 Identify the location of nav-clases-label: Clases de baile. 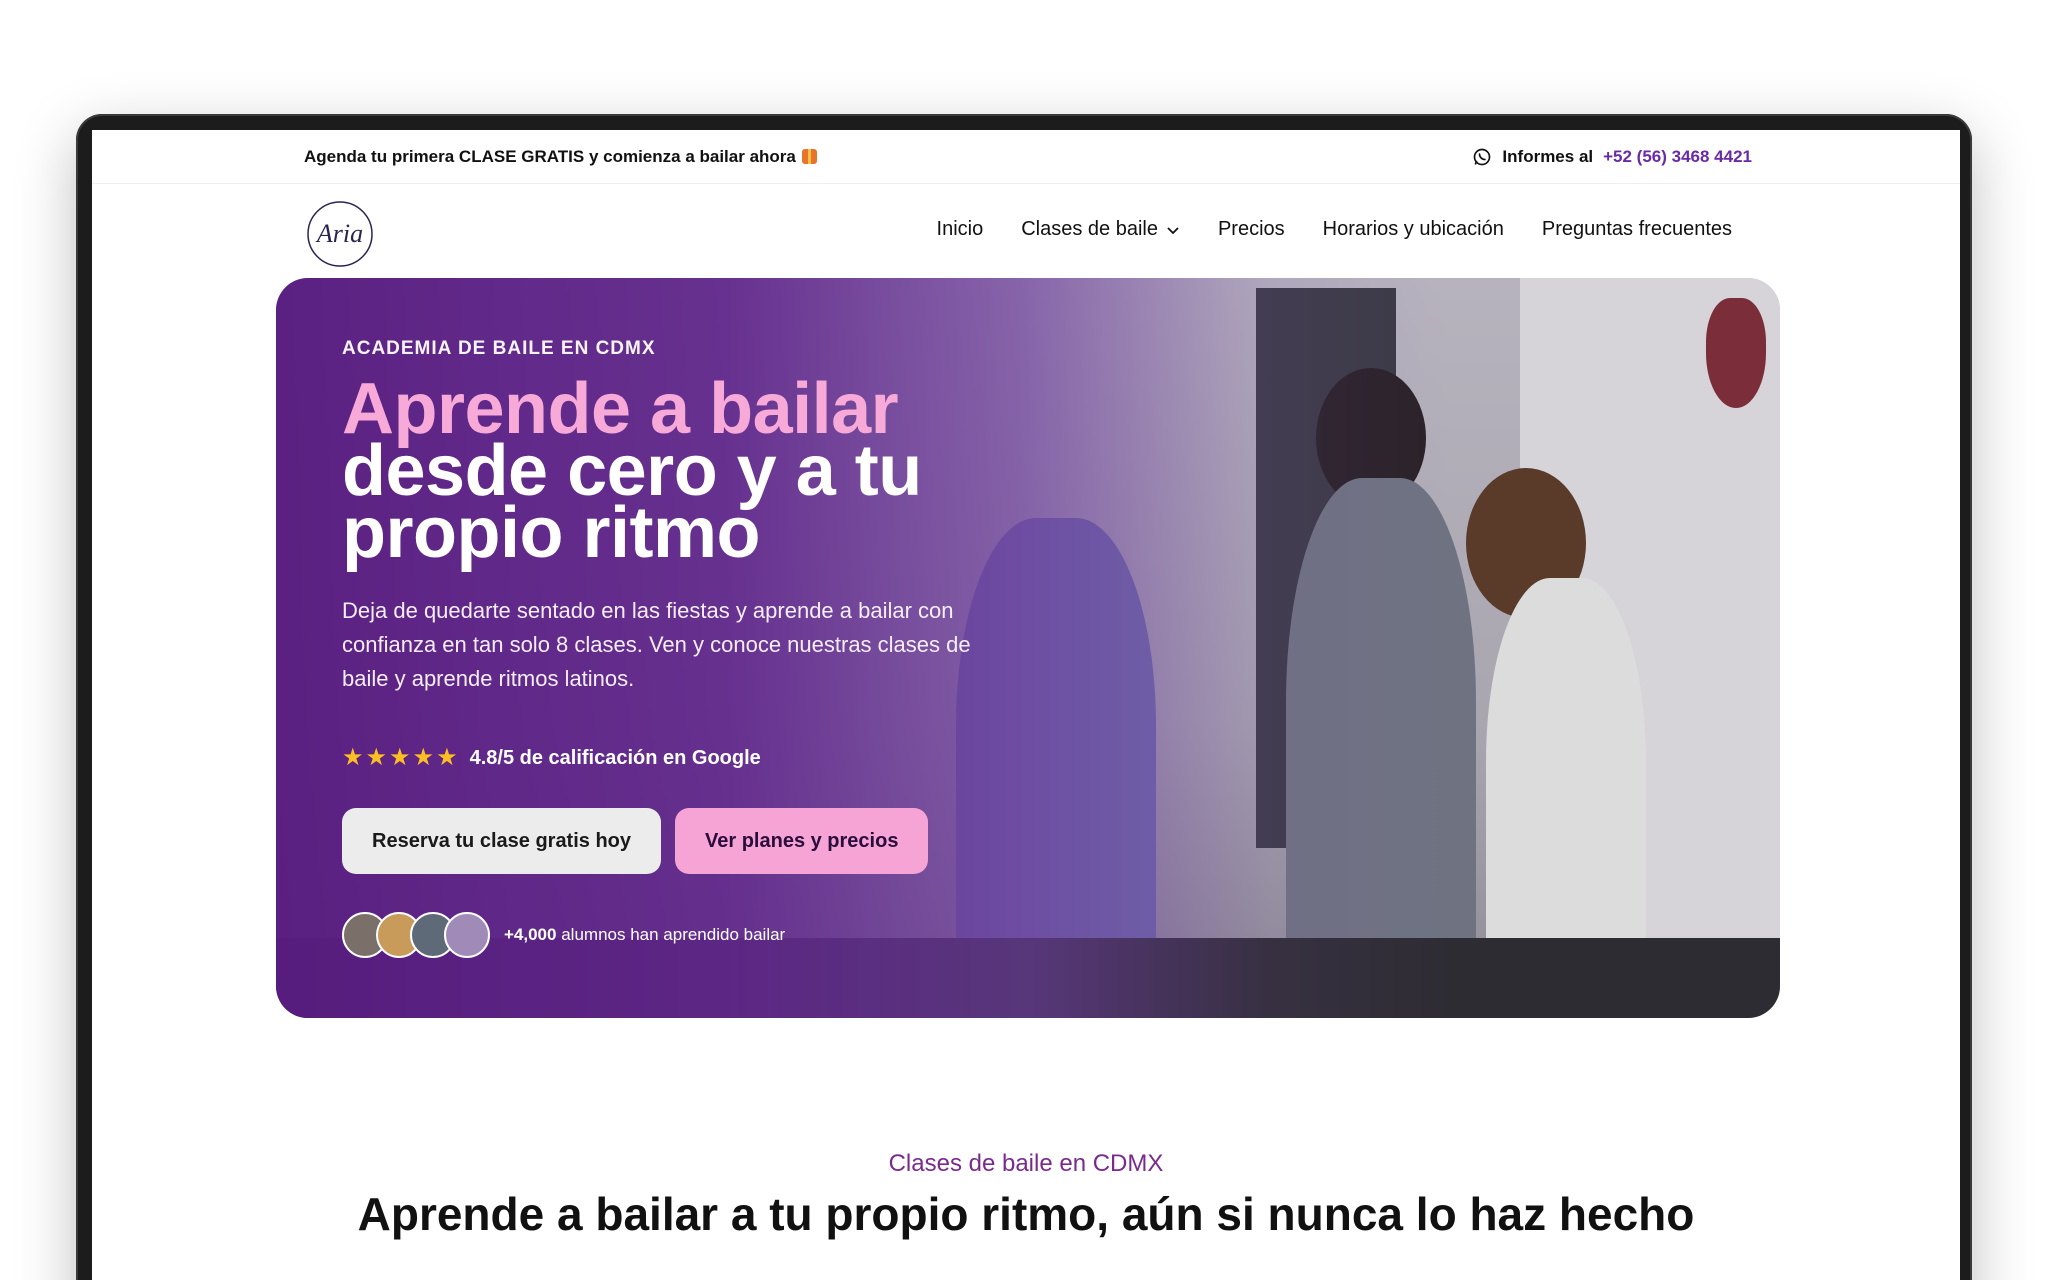
(1089, 229).